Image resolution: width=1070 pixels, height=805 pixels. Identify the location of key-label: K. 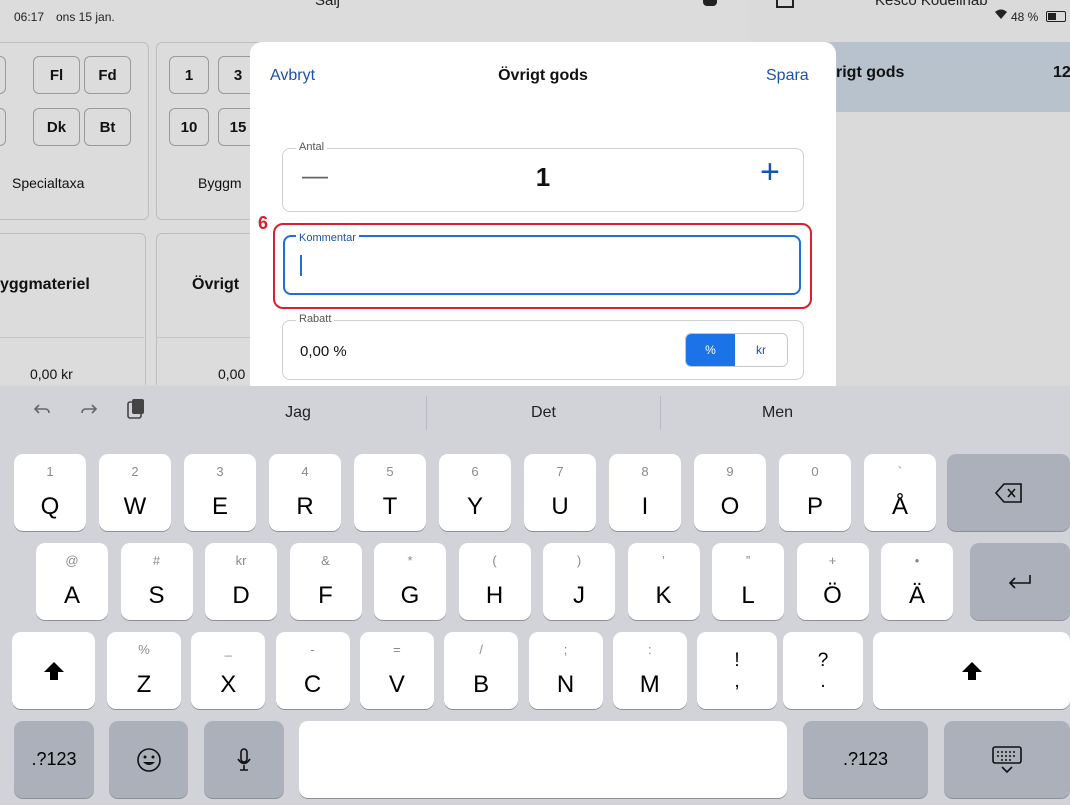
(663, 595).